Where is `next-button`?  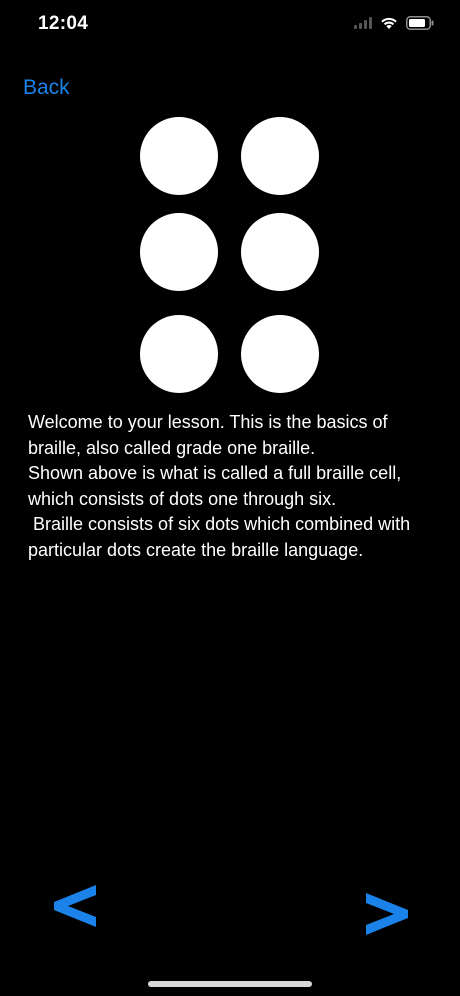
next-button is located at coordinates (386, 915).